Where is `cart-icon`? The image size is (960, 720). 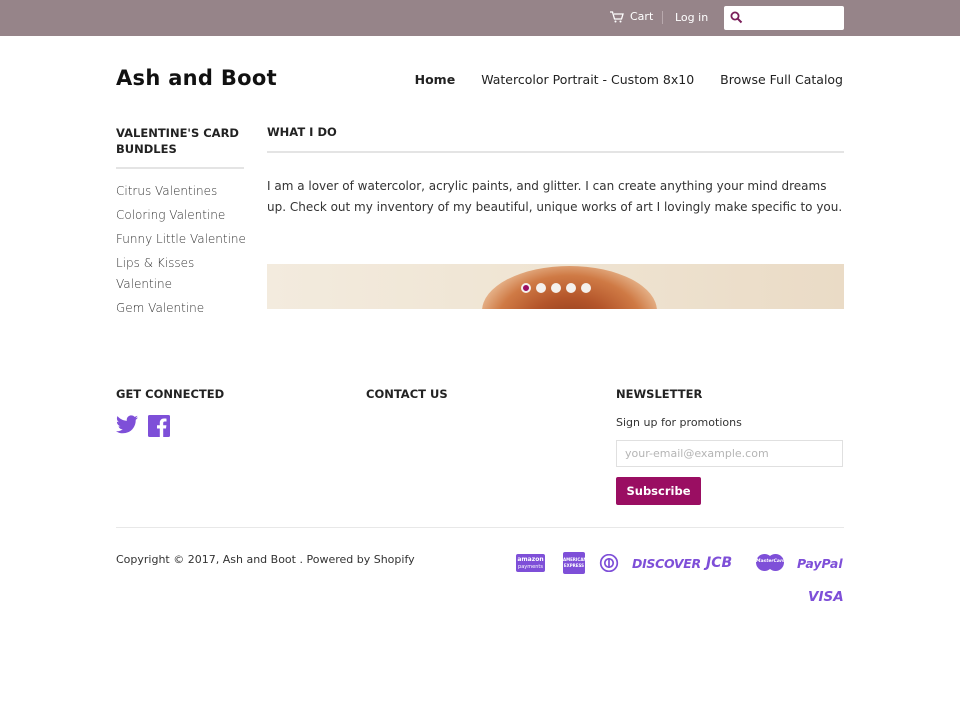
cart-icon is located at coordinates (617, 16).